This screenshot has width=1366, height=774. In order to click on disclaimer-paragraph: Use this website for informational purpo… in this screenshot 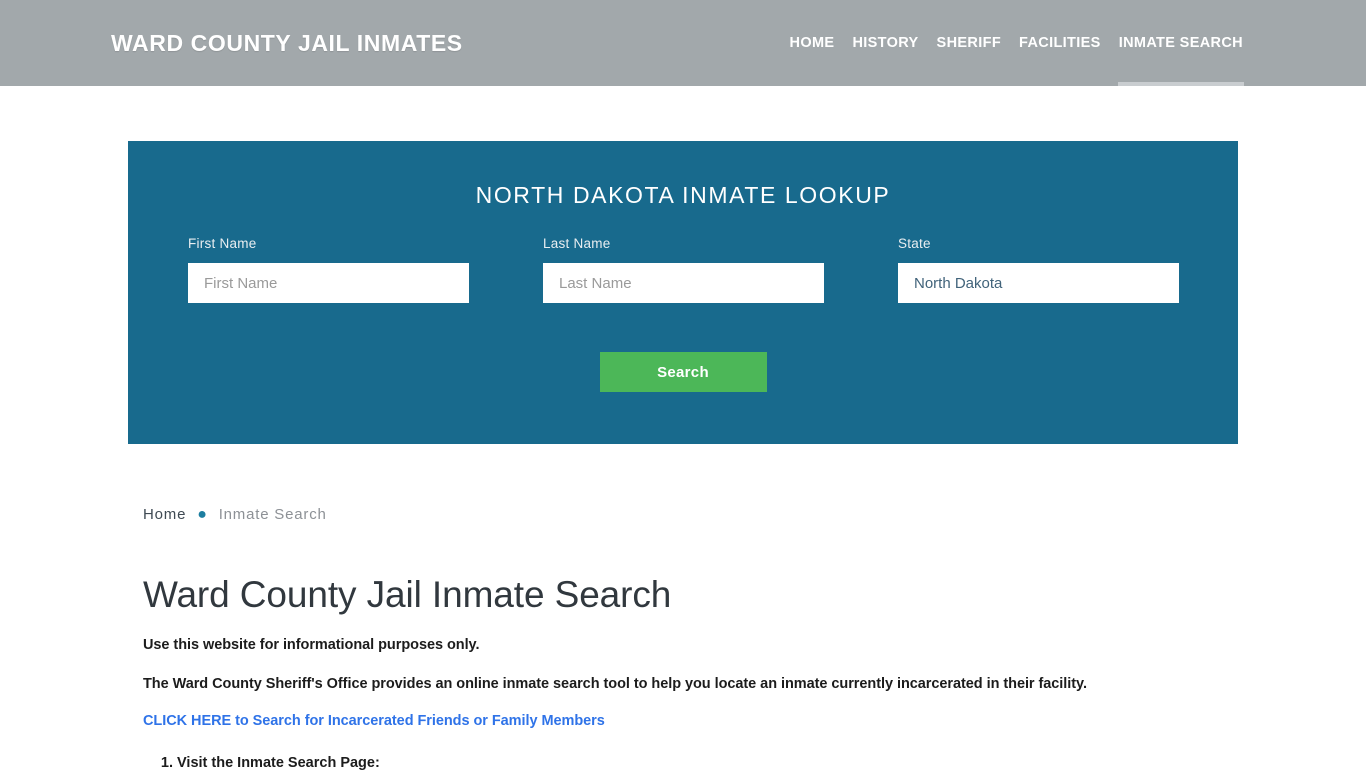, I will do `click(311, 644)`.